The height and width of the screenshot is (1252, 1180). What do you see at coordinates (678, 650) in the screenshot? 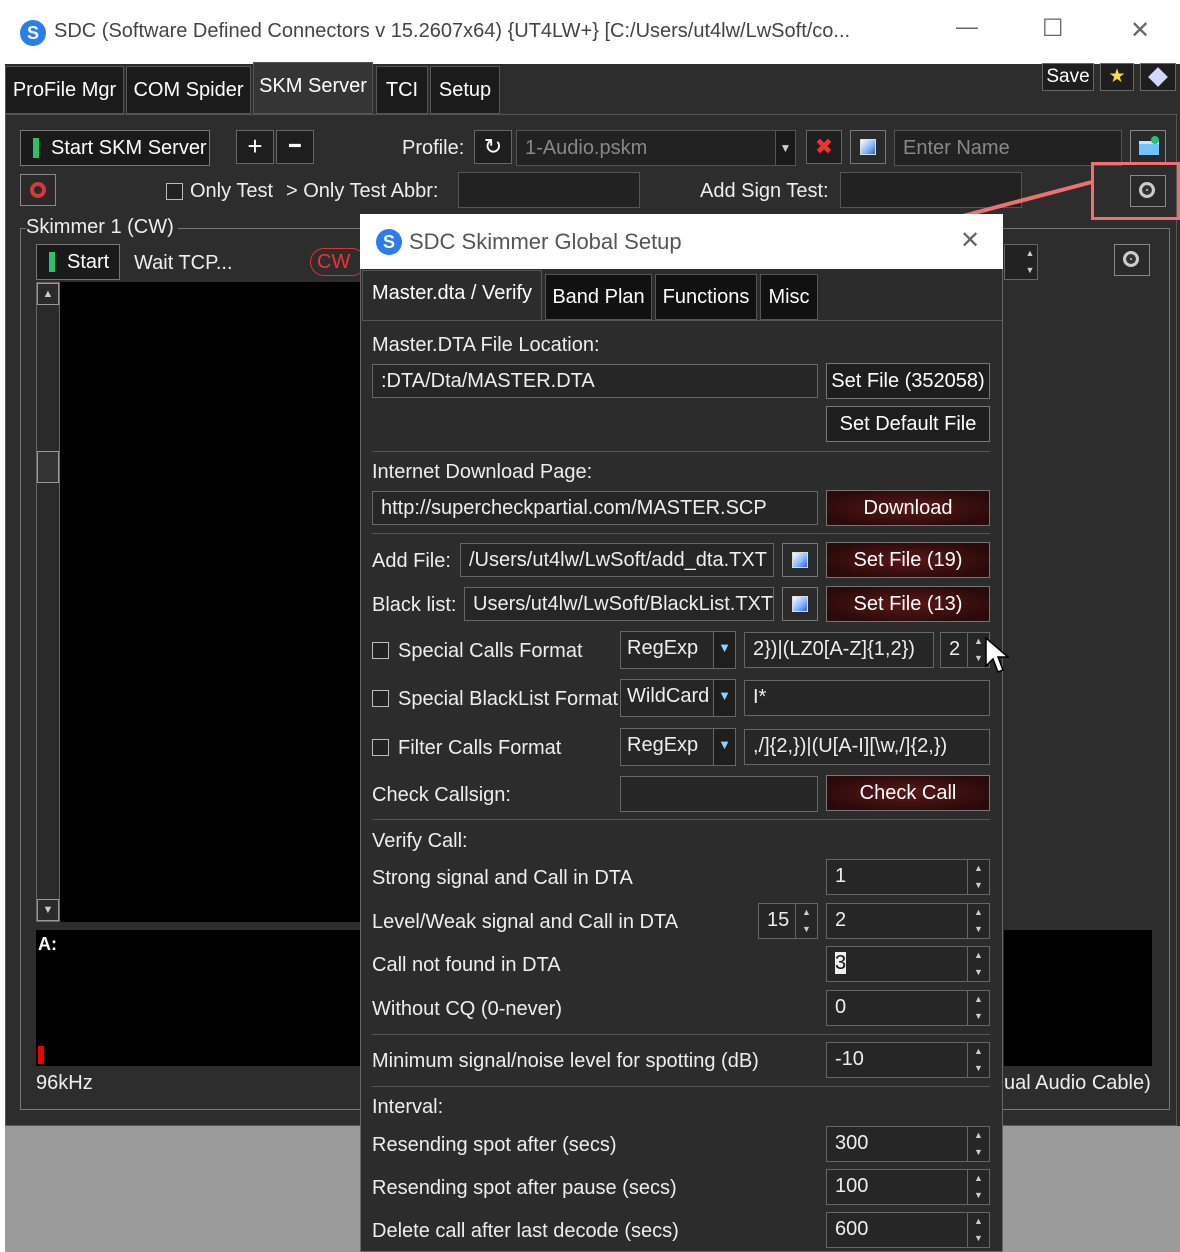
I see `special-calls-mode-select: RegExp ▼` at bounding box center [678, 650].